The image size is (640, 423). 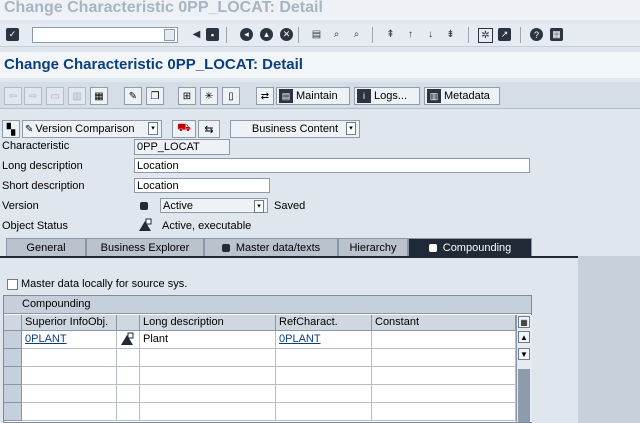 What do you see at coordinates (29, 129) in the screenshot?
I see `compare-icon: ✎` at bounding box center [29, 129].